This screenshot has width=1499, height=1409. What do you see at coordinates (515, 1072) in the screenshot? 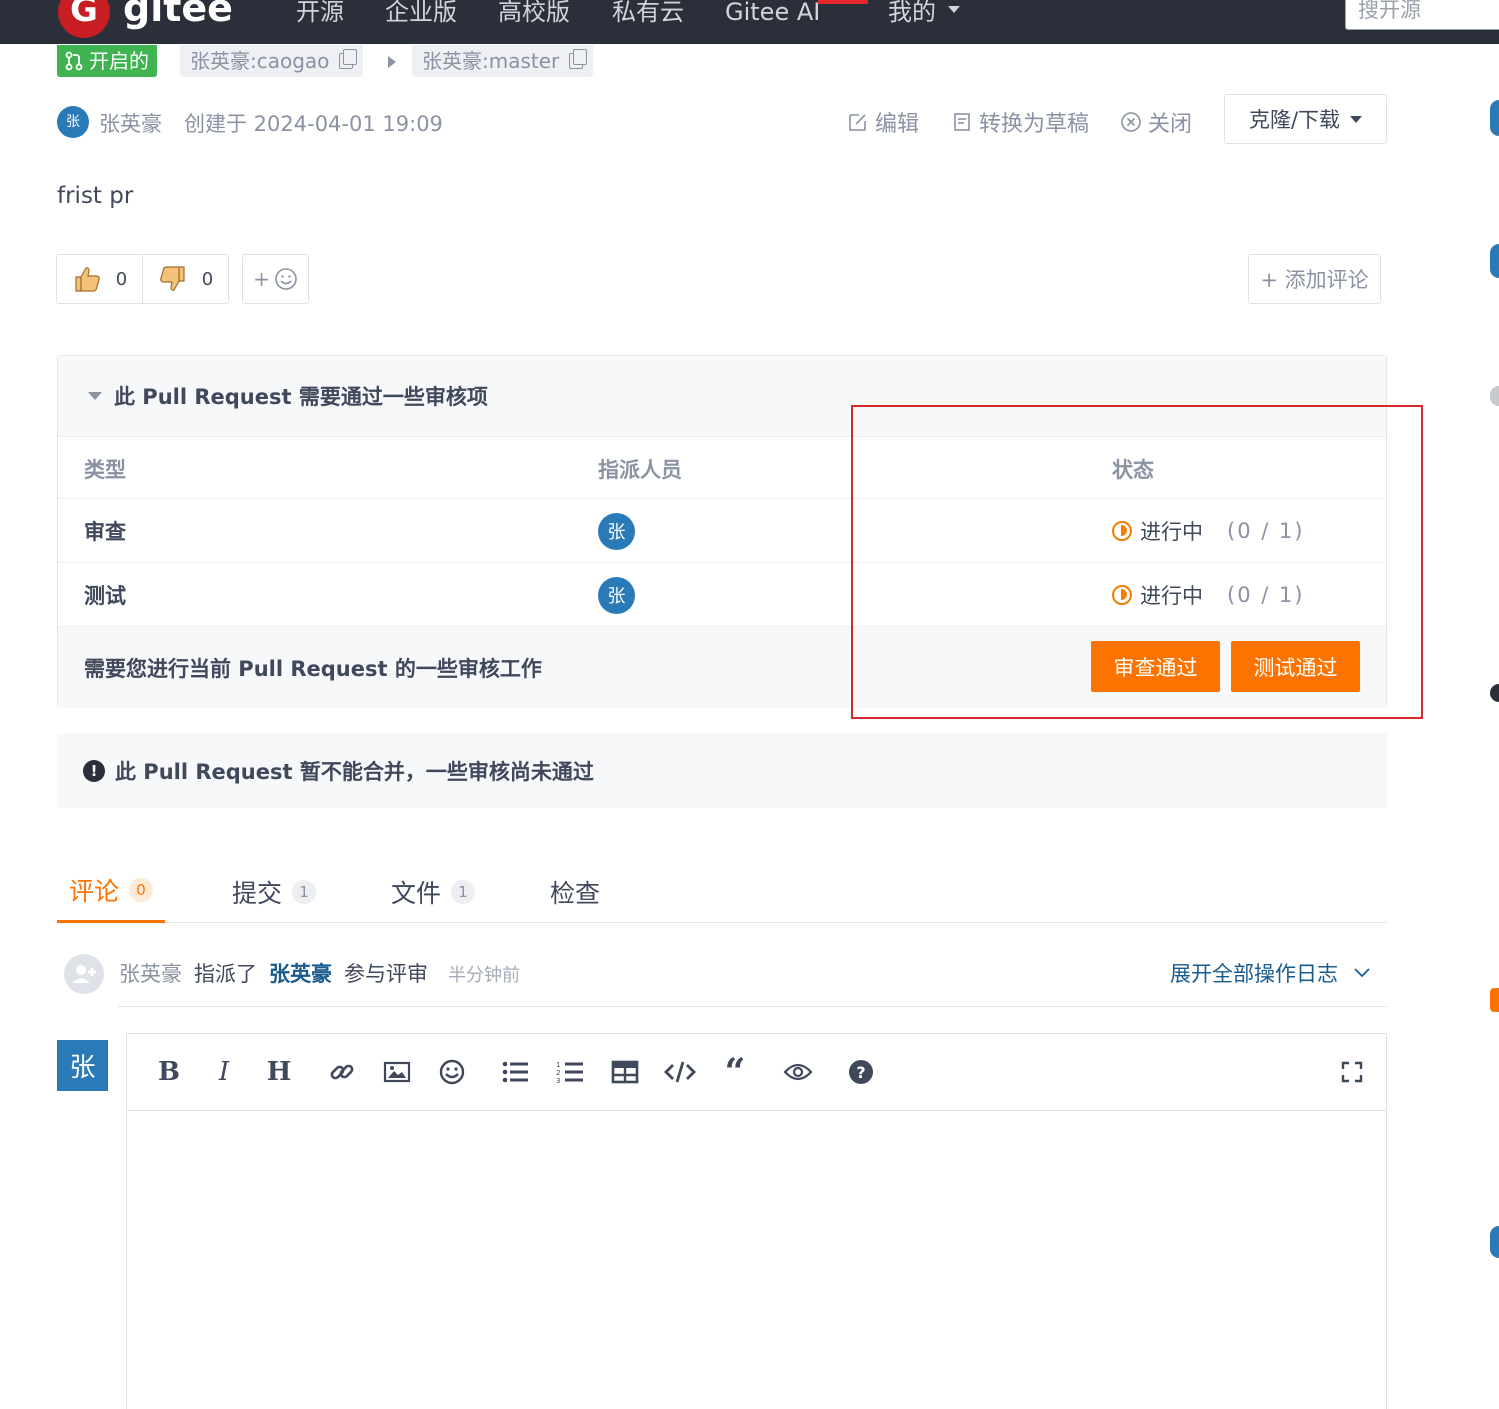
I see `bullet-list-icon` at bounding box center [515, 1072].